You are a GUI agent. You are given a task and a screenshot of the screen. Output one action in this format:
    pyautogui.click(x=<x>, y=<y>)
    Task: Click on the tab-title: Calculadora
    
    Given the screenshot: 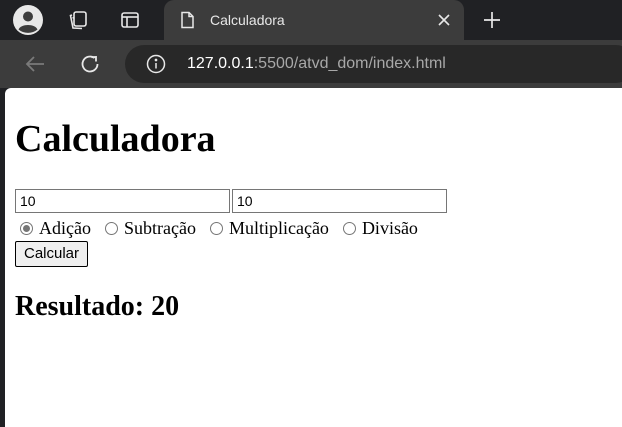 What is the action you would take?
    pyautogui.click(x=247, y=20)
    